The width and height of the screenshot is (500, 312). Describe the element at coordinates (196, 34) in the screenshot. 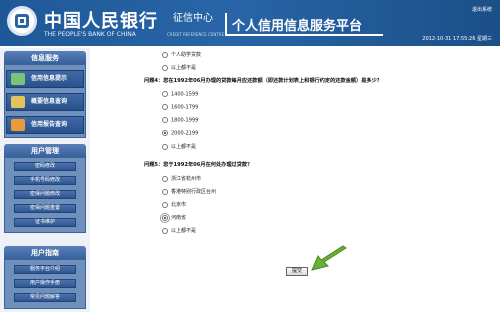

I see `center-name-en: CREDIT REFERENCE CENTRE` at that location.